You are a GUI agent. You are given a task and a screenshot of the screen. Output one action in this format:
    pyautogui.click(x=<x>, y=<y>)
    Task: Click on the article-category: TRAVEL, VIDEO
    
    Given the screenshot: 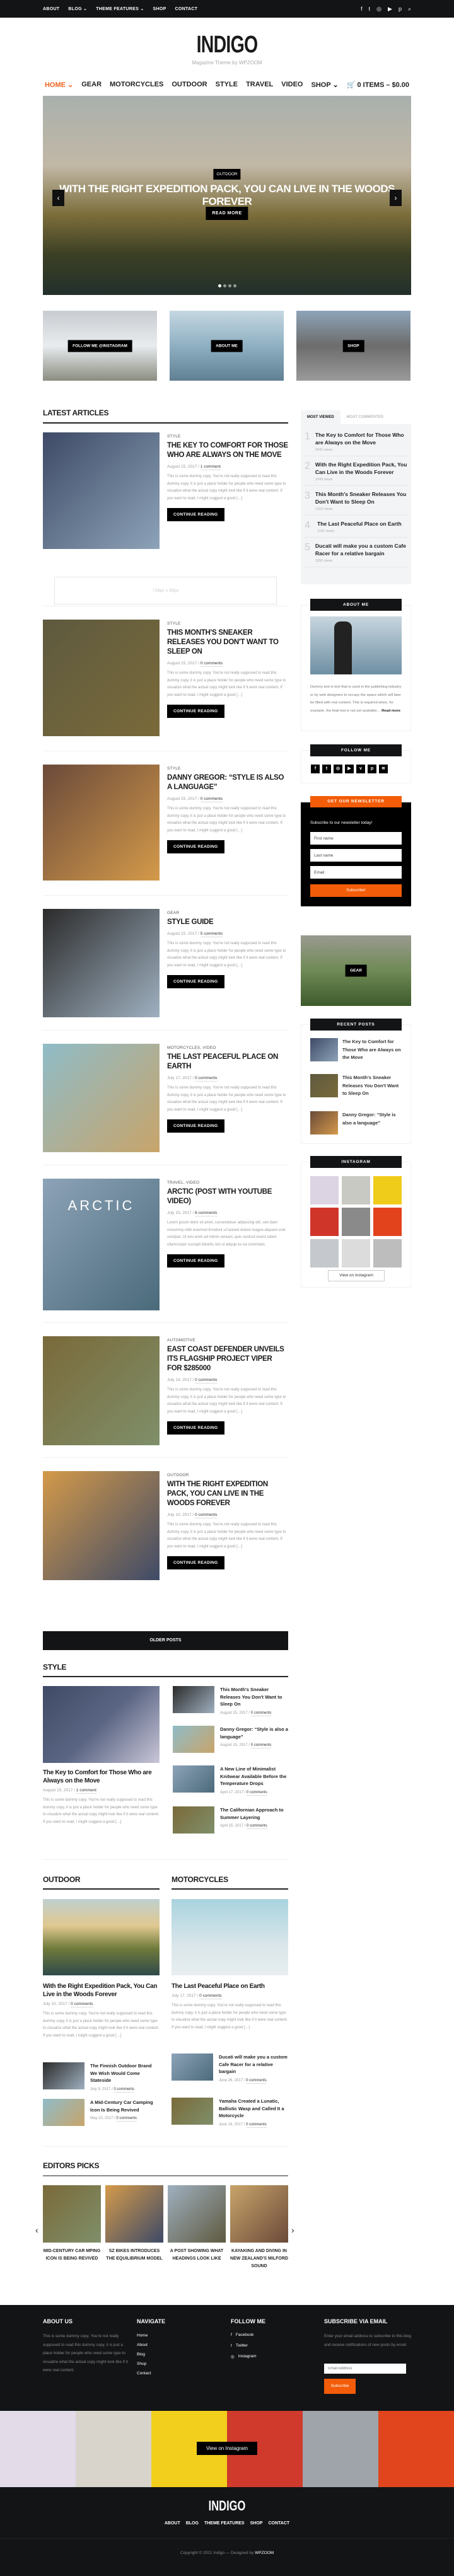 What is the action you would take?
    pyautogui.click(x=227, y=1183)
    